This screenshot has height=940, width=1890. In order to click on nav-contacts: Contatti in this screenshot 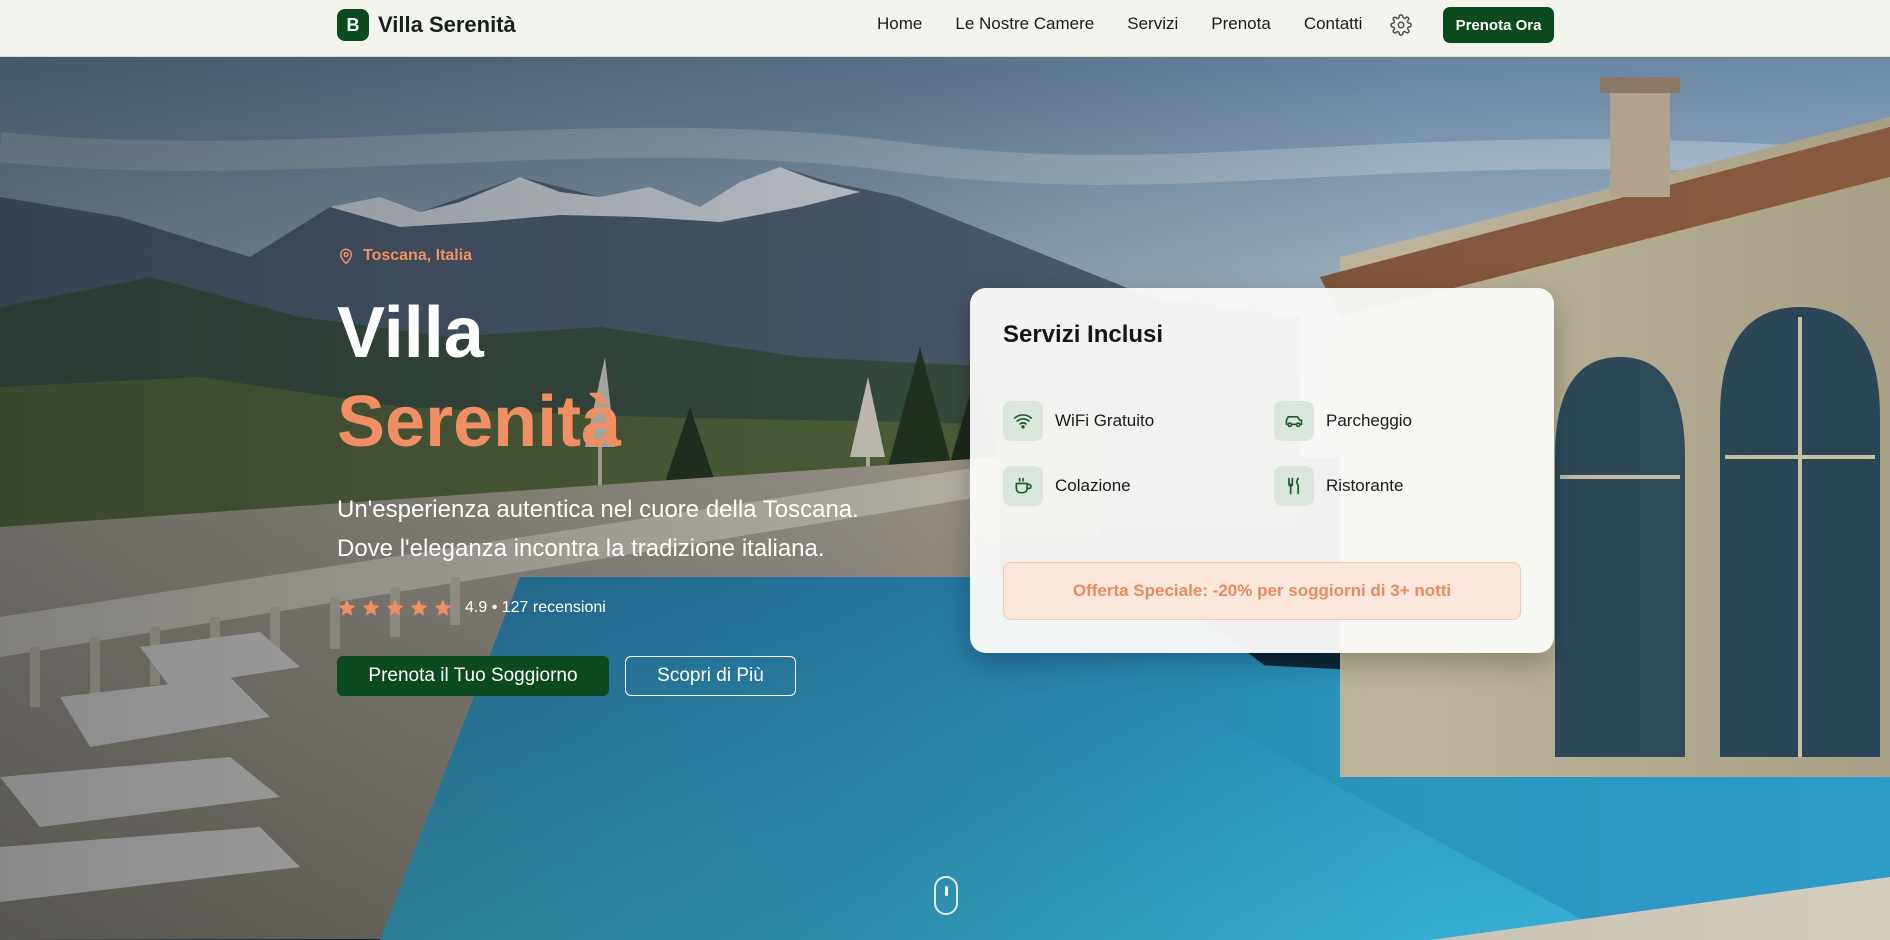, I will do `click(1333, 24)`.